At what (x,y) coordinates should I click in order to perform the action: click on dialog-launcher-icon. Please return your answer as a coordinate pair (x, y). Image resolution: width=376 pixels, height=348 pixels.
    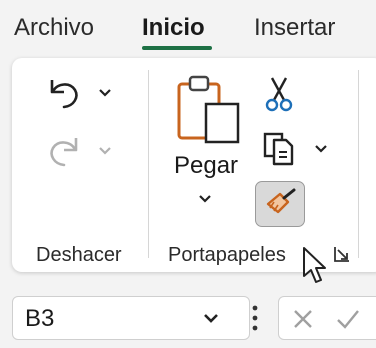
    Looking at the image, I should click on (342, 254).